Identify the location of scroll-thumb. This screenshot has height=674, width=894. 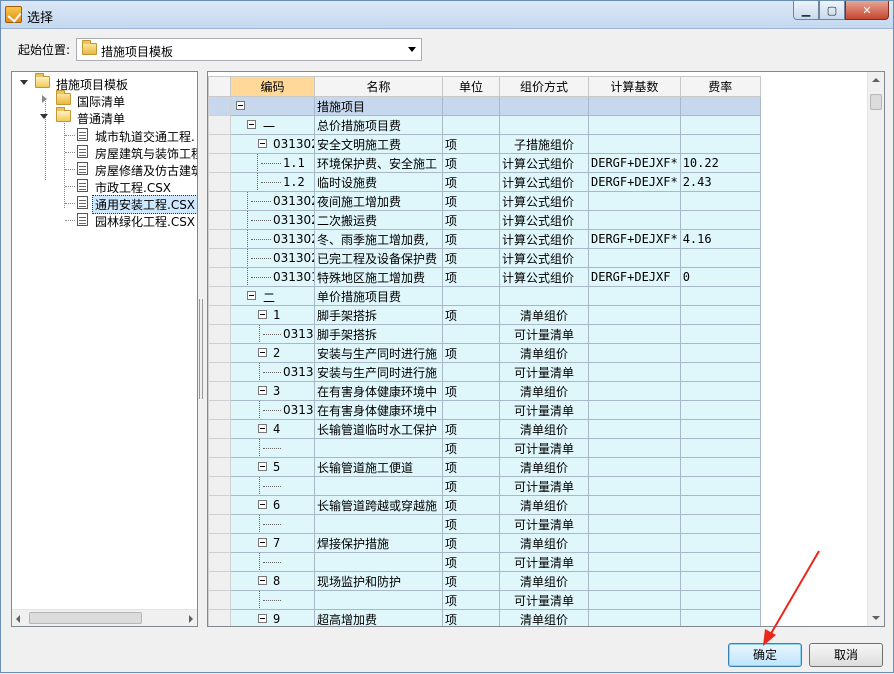
(876, 102).